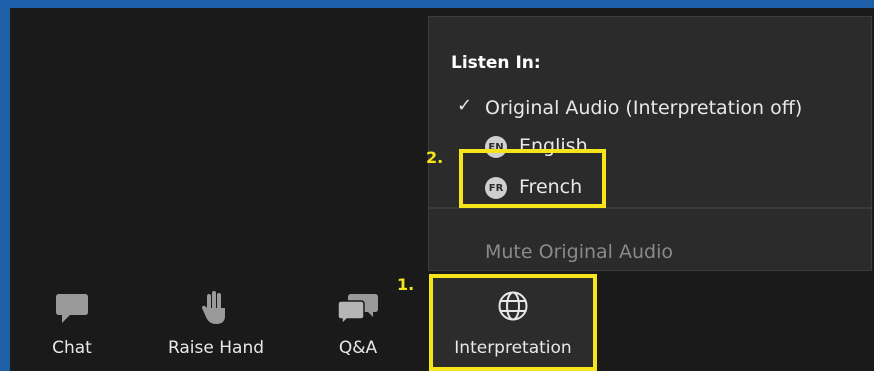  I want to click on menu-title: Listen In:, so click(496, 63).